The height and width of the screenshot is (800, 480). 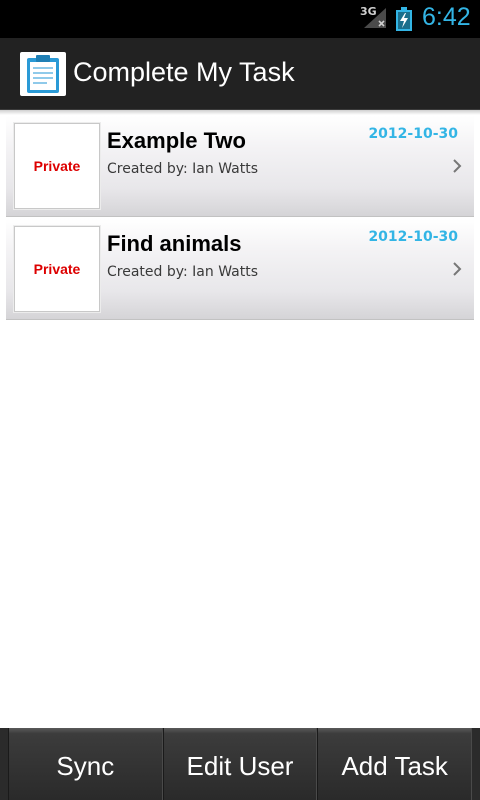 I want to click on signal-no-bars-icon, so click(x=375, y=18).